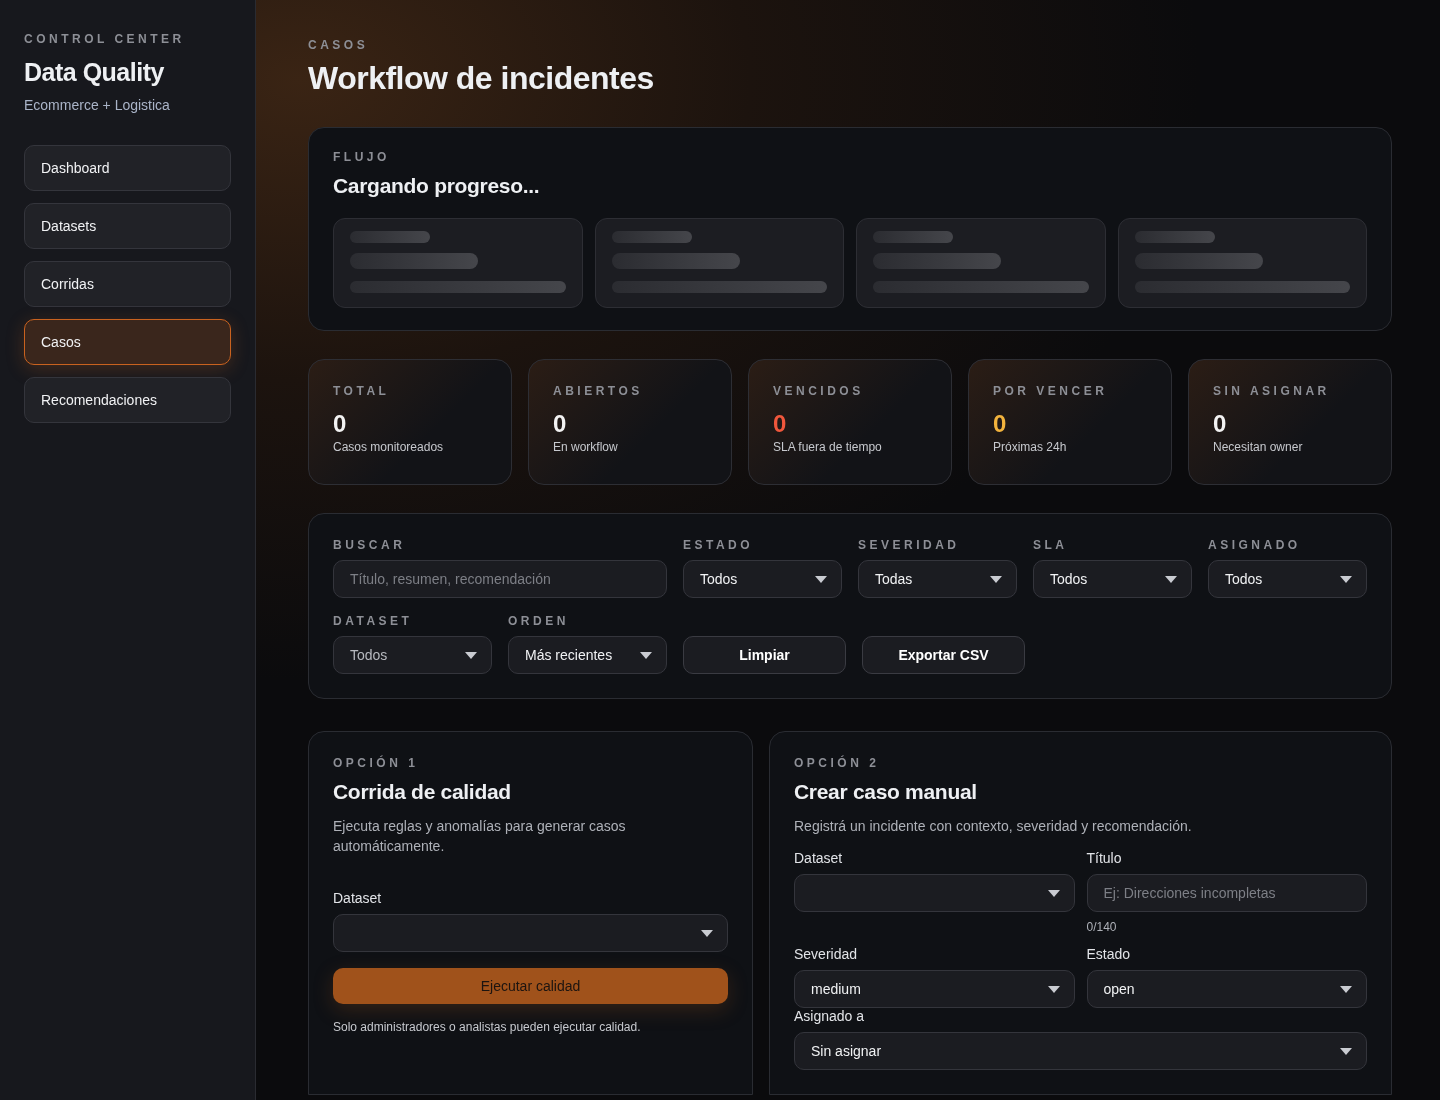 This screenshot has height=1100, width=1440. Describe the element at coordinates (362, 157) in the screenshot. I see `panel-eyebrow: FLUJO` at that location.